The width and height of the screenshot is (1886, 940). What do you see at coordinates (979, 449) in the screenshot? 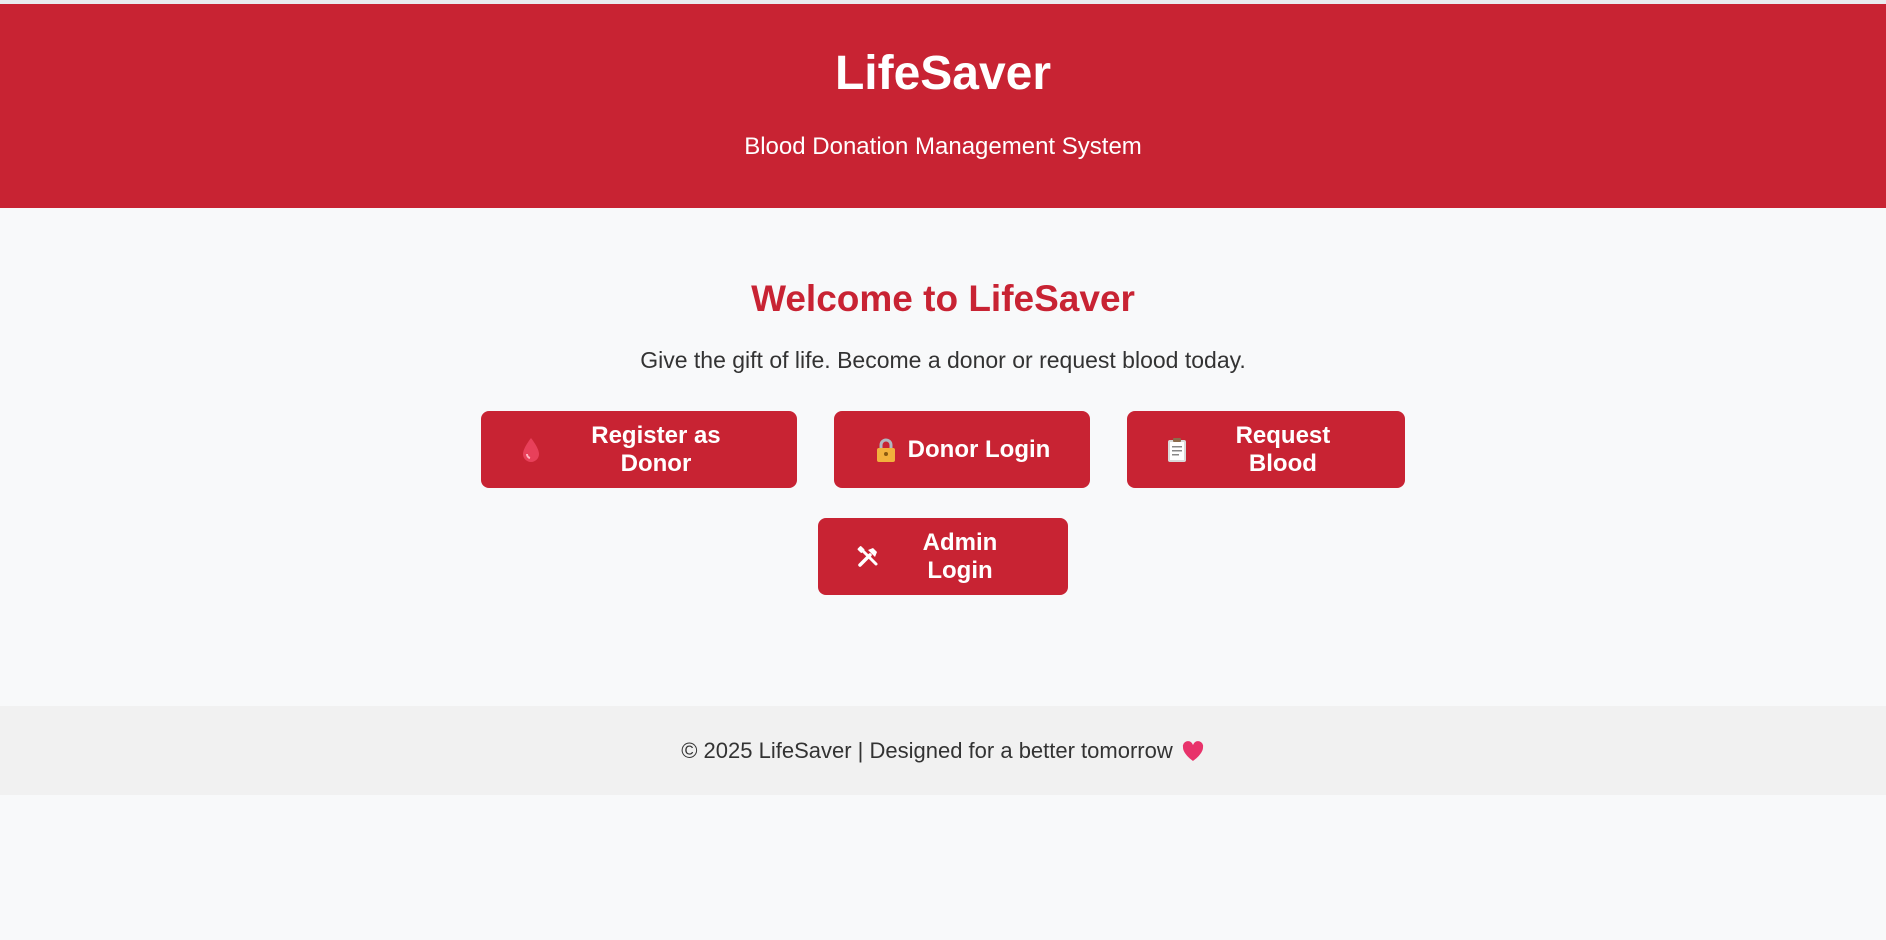
I see `donor-login-label: Donor Login` at bounding box center [979, 449].